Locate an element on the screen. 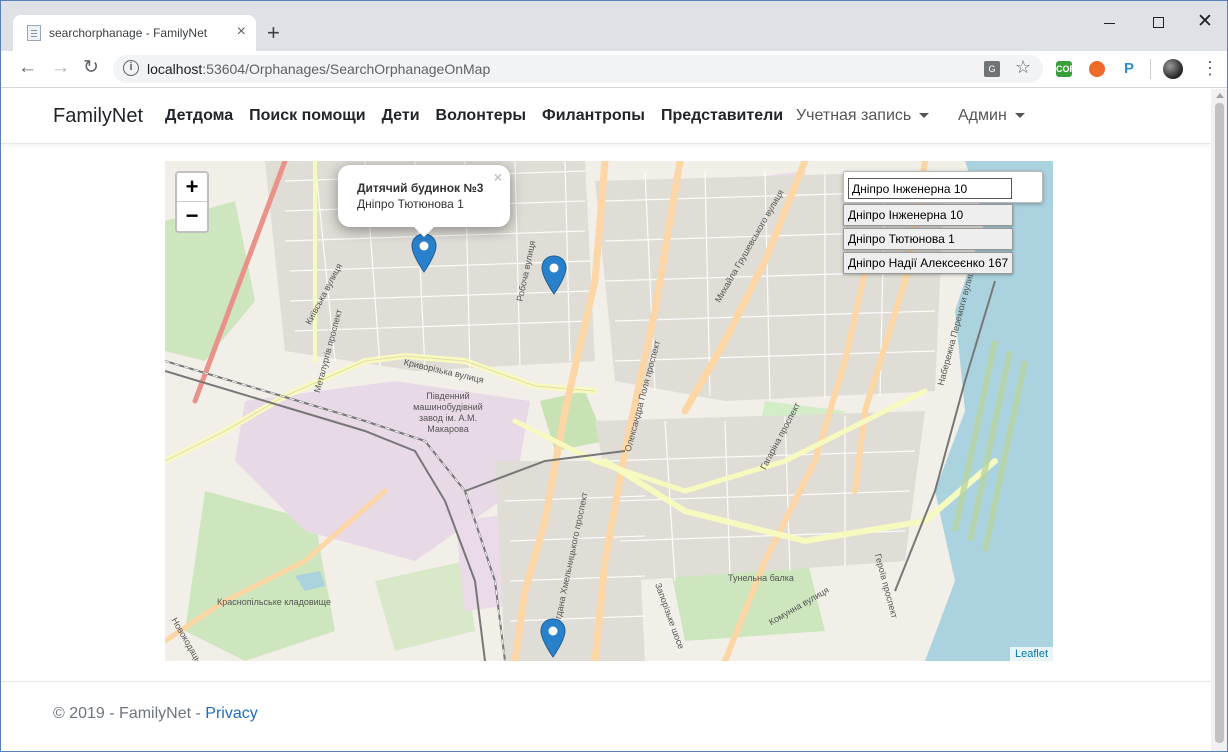  admin-dropdown: Админ is located at coordinates (991, 116).